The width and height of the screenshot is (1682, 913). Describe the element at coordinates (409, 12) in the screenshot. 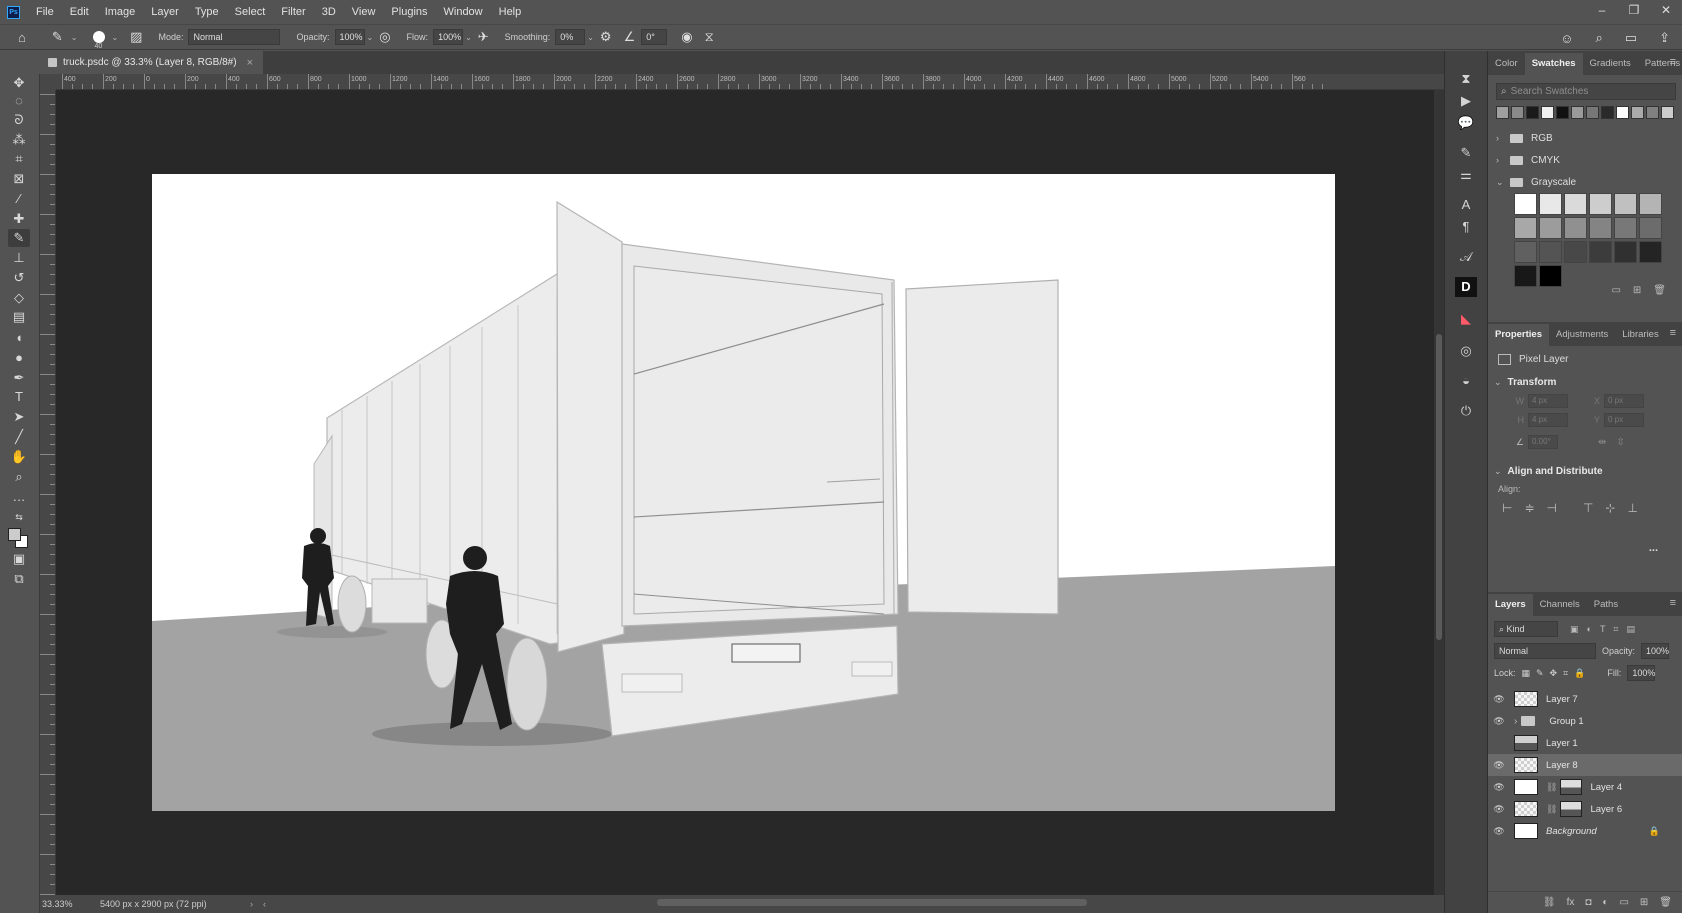

I see `menu-plugins: Plugins` at that location.